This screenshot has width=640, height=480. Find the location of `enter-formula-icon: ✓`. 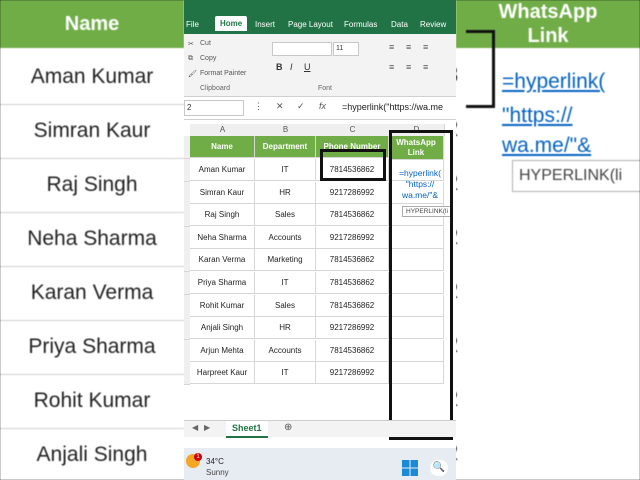

enter-formula-icon: ✓ is located at coordinates (301, 106).